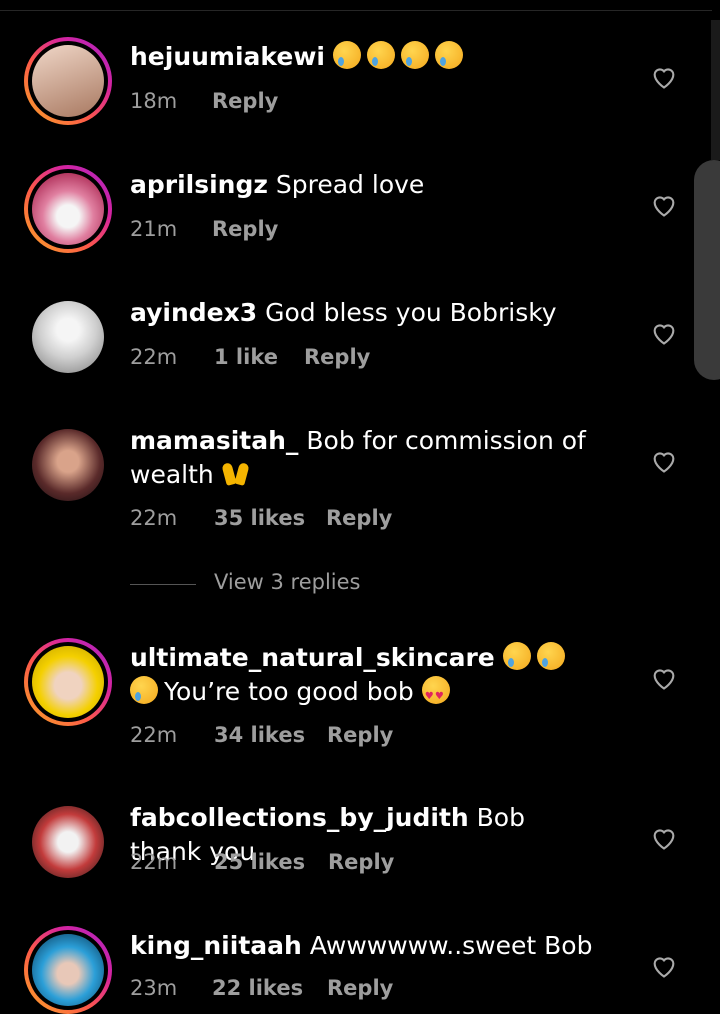 The width and height of the screenshot is (720, 1014). What do you see at coordinates (451, 945) in the screenshot?
I see `comment-text: Awwwwww..sweet Bob` at bounding box center [451, 945].